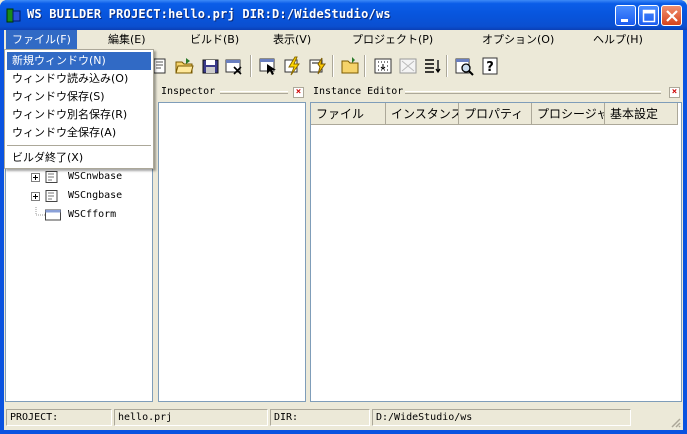  What do you see at coordinates (79, 133) in the screenshot?
I see `menu-item-save-all-windows: ウィンドウ全保存(A)` at bounding box center [79, 133].